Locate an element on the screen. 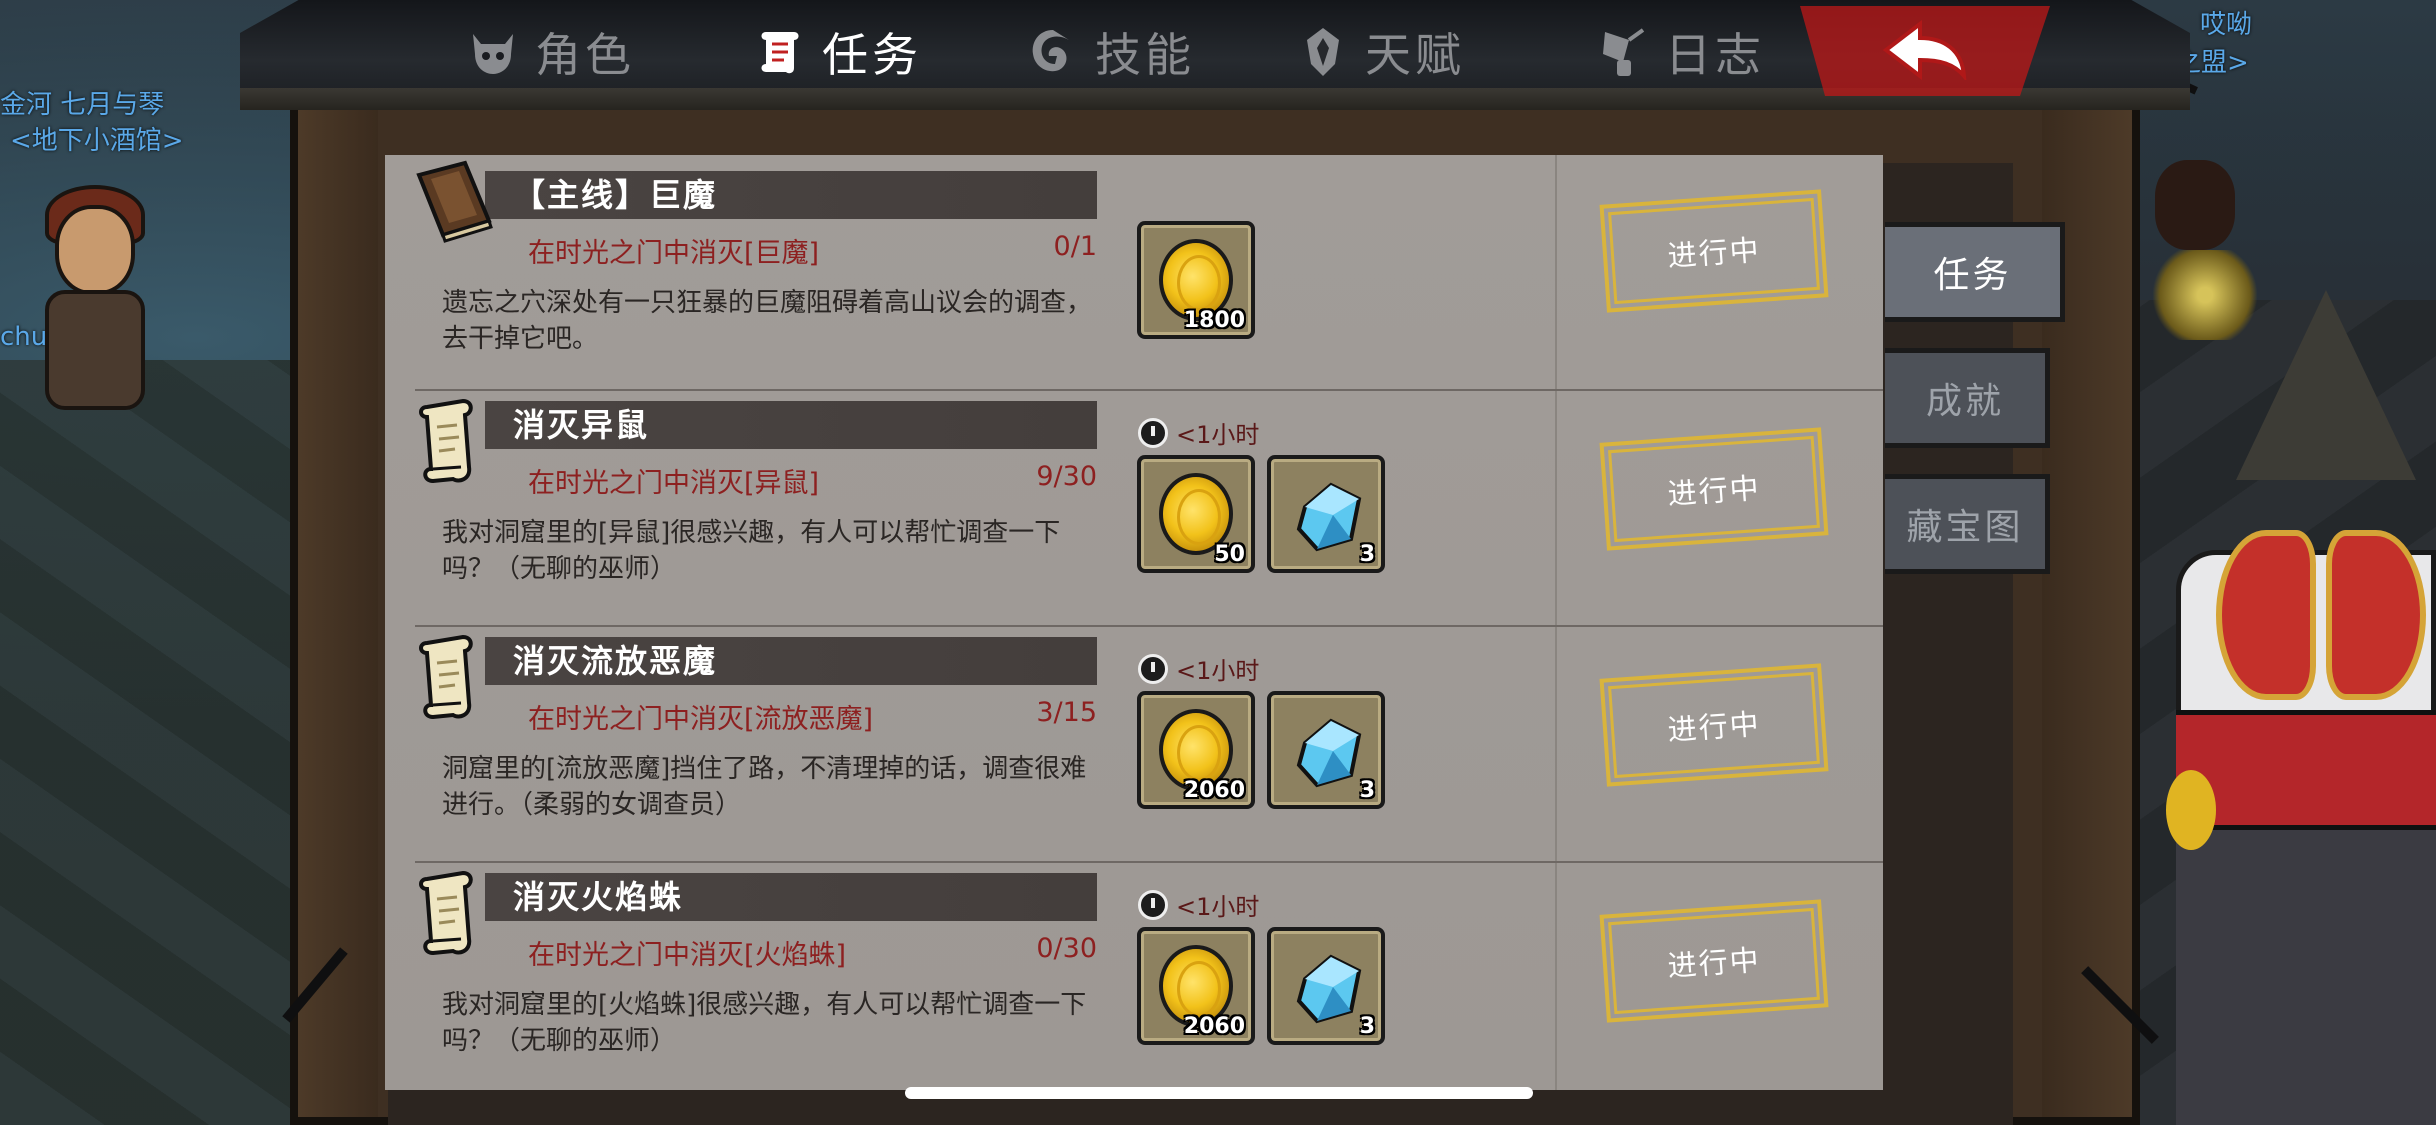 Image resolution: width=2436 pixels, height=1125 pixels. tab-label: 日志 is located at coordinates (1715, 55).